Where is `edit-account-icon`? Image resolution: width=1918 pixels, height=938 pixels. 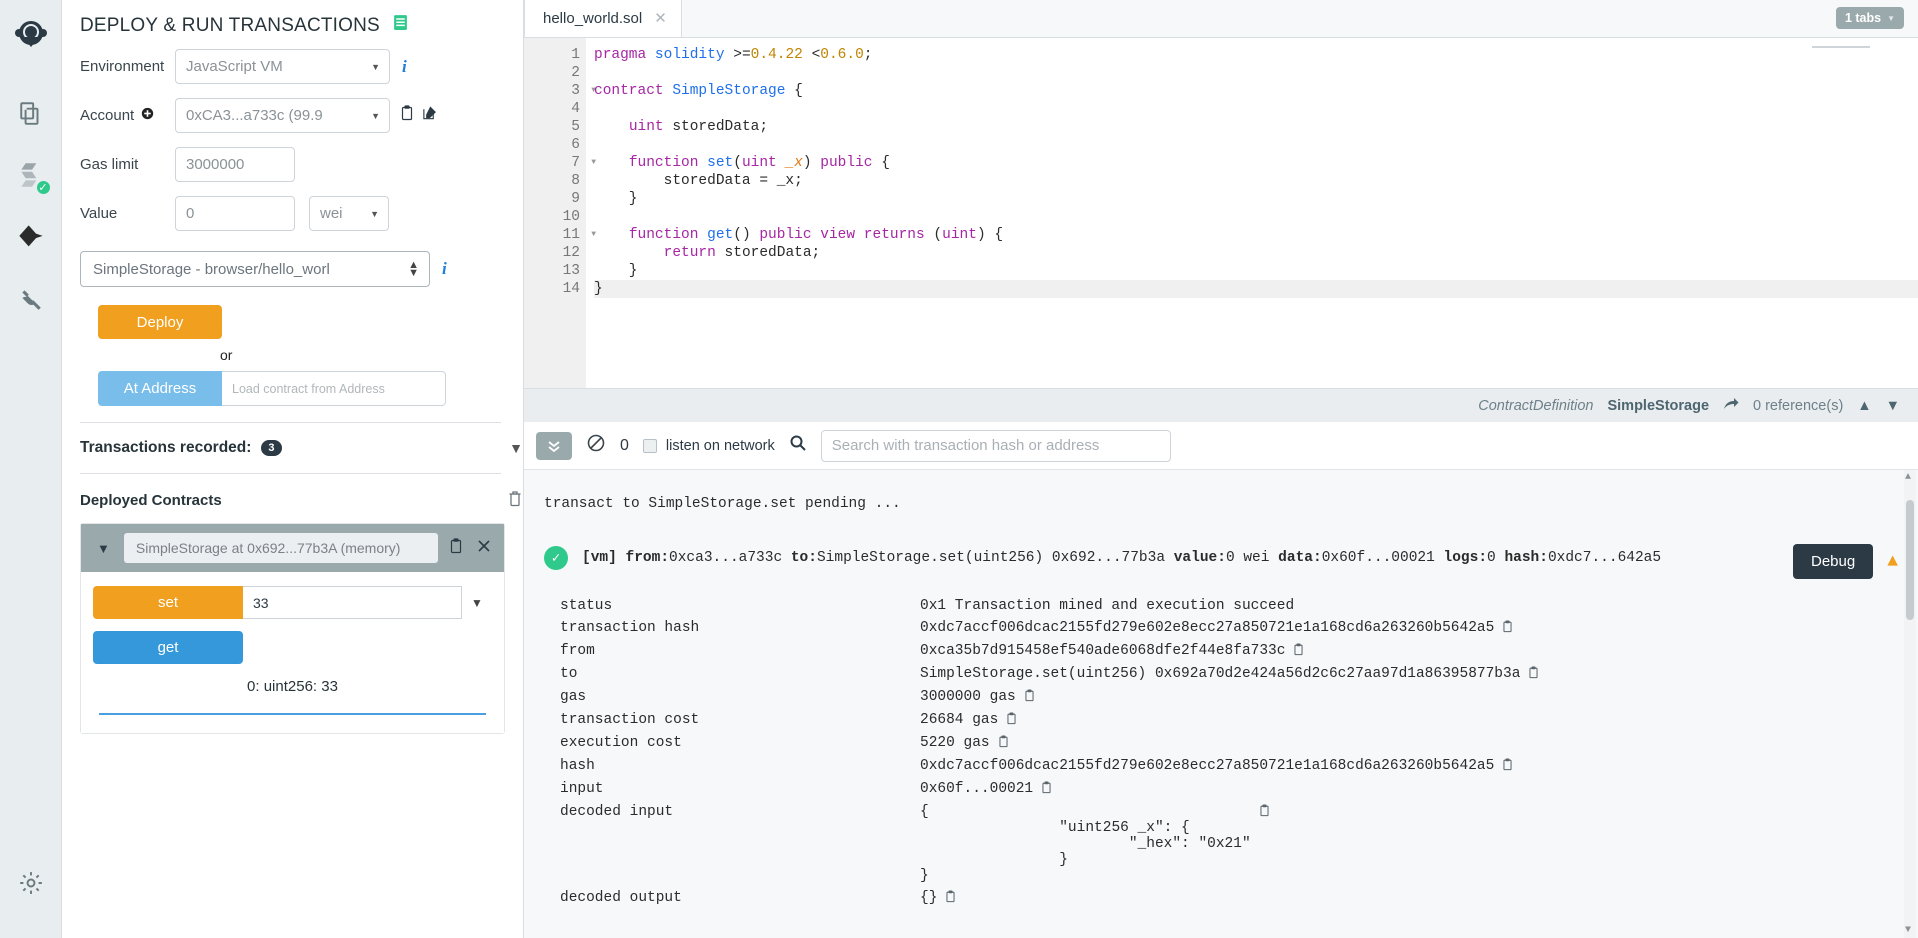
edit-account-icon is located at coordinates (429, 115).